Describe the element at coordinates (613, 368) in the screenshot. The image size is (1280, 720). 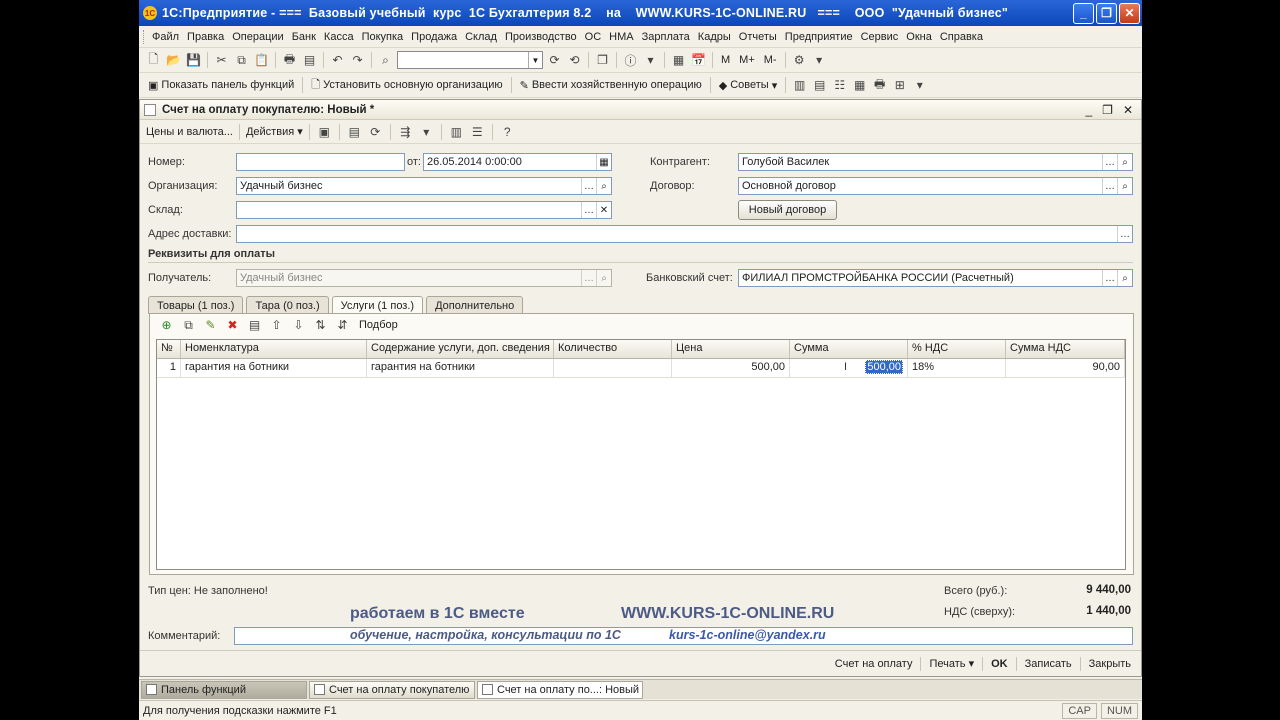
I see `cell-quantity` at that location.